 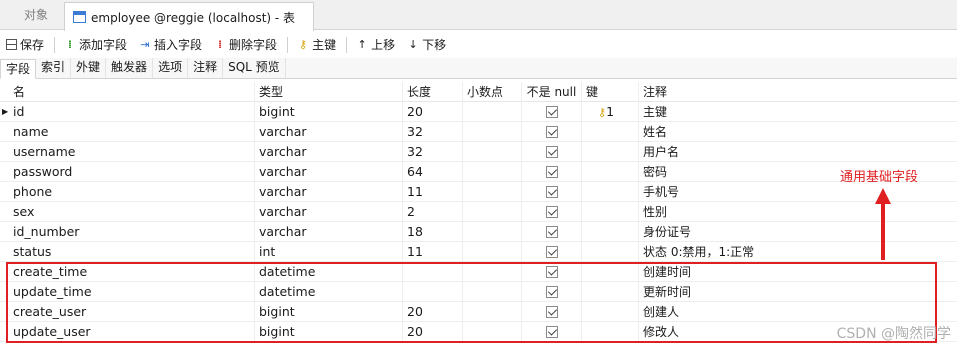 I want to click on save-button: 保存, so click(x=25, y=45).